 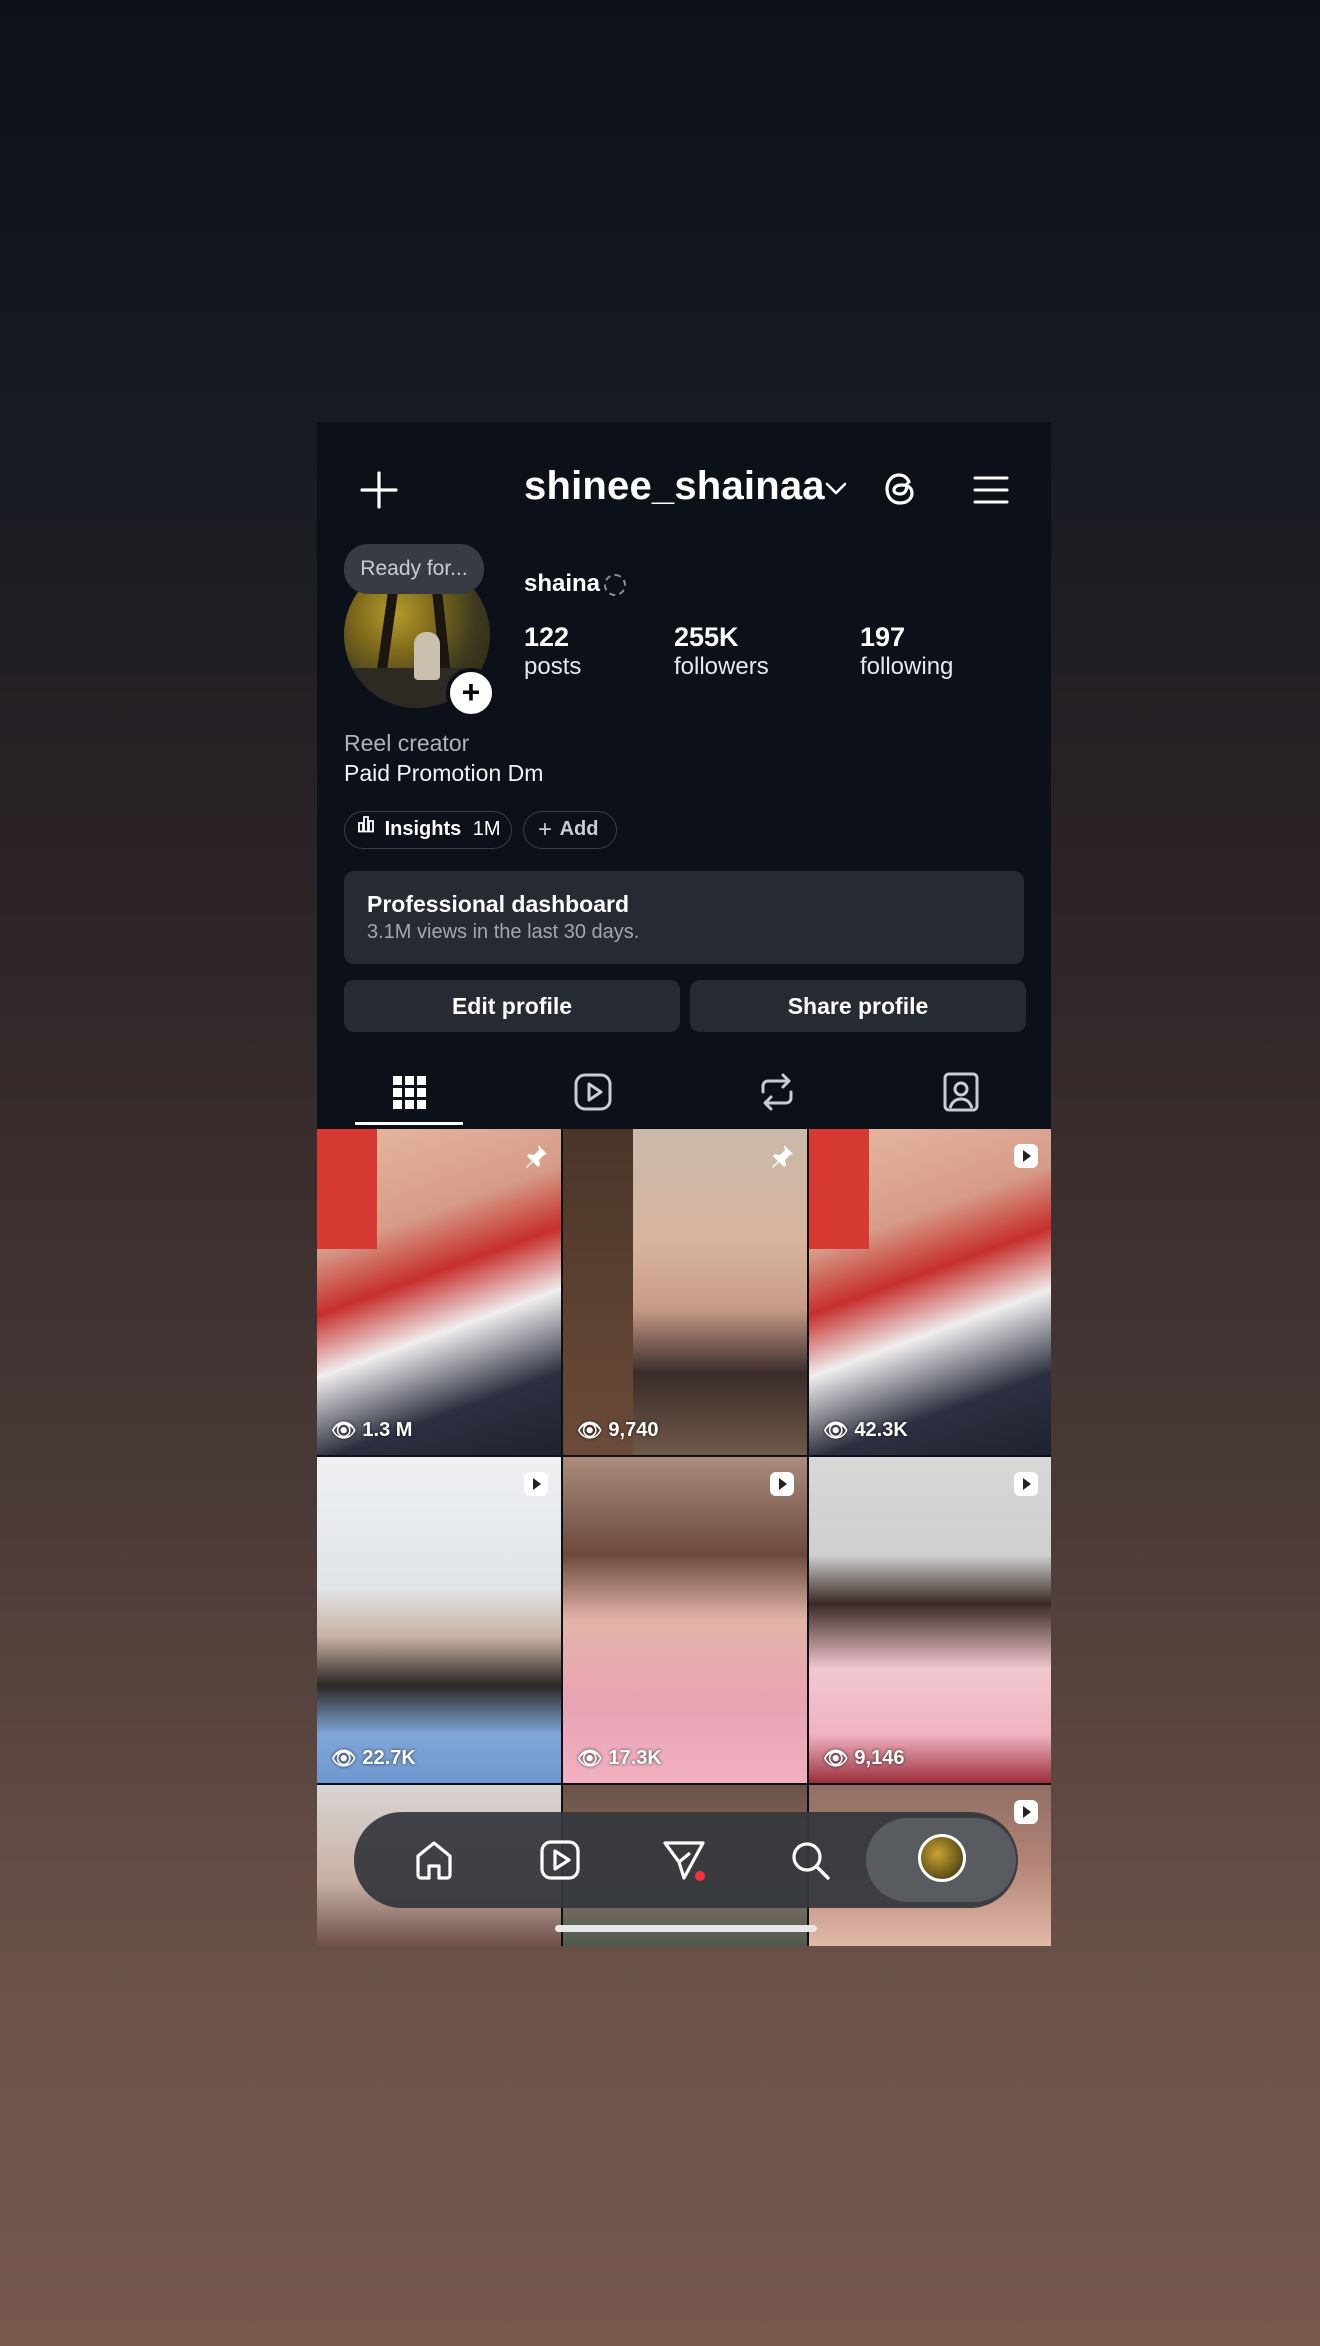 I want to click on insights-label: Insights, so click(x=423, y=829).